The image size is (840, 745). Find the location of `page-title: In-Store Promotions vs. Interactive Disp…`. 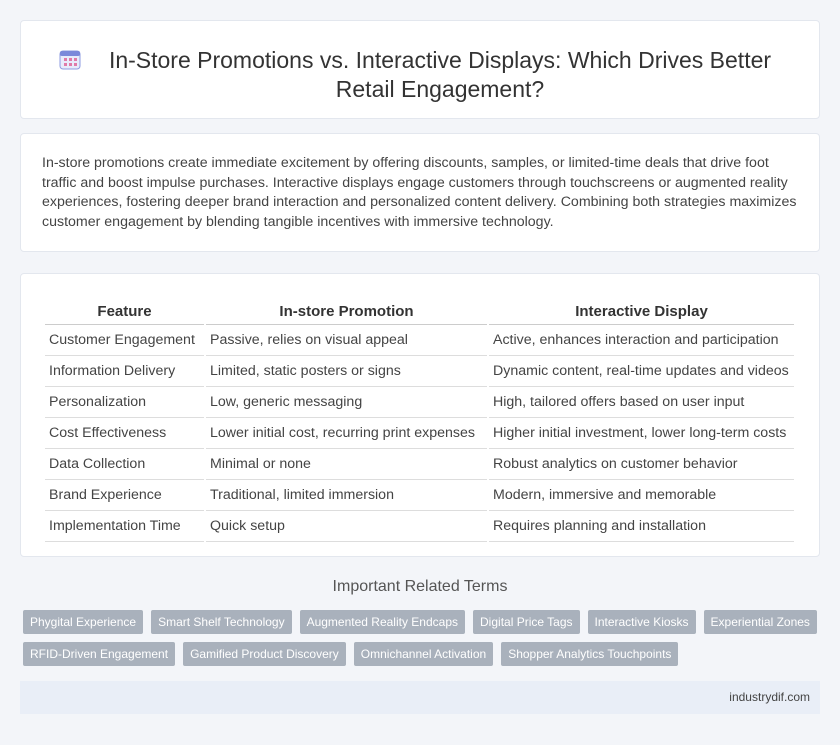

page-title: In-Store Promotions vs. Interactive Disp… is located at coordinates (440, 74).